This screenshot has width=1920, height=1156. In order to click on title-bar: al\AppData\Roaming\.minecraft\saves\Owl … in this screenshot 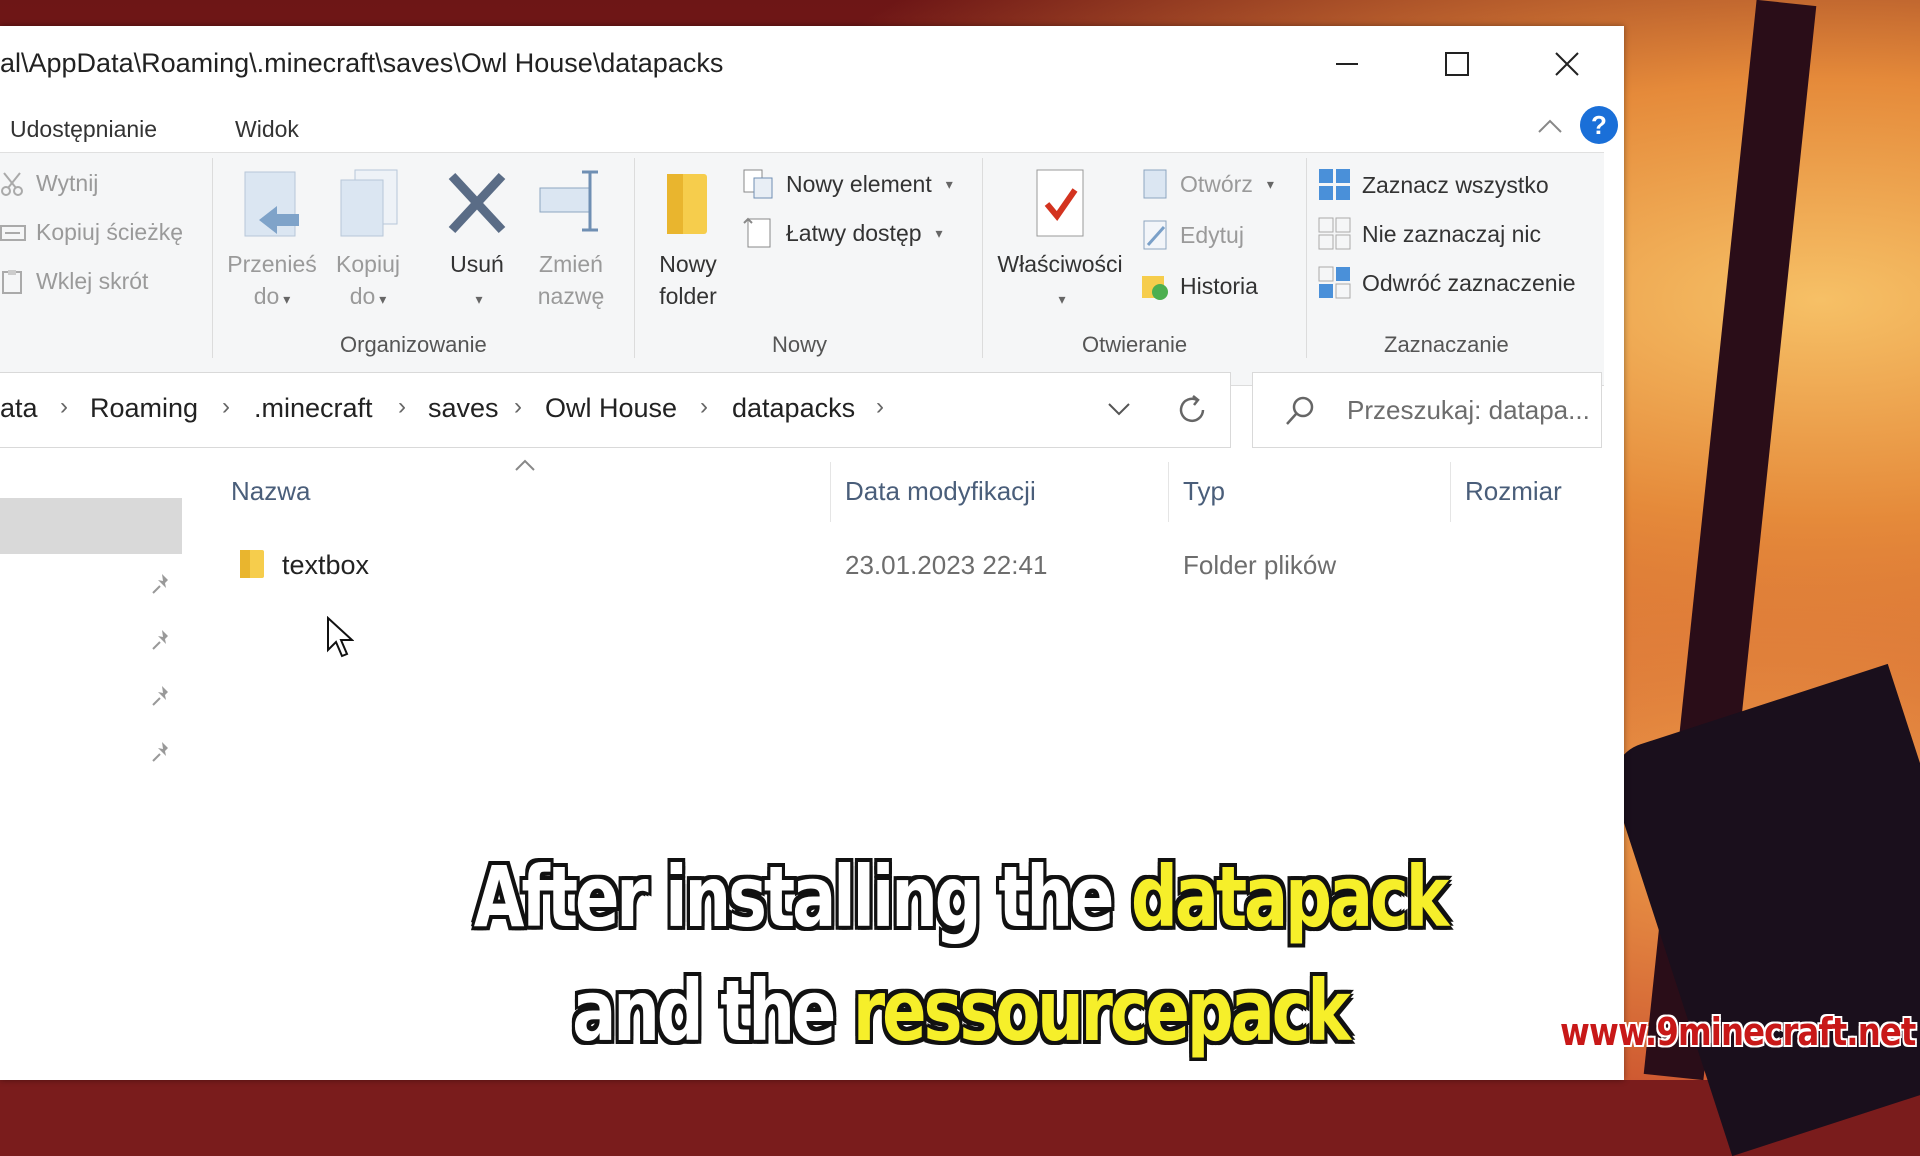, I will do `click(812, 64)`.